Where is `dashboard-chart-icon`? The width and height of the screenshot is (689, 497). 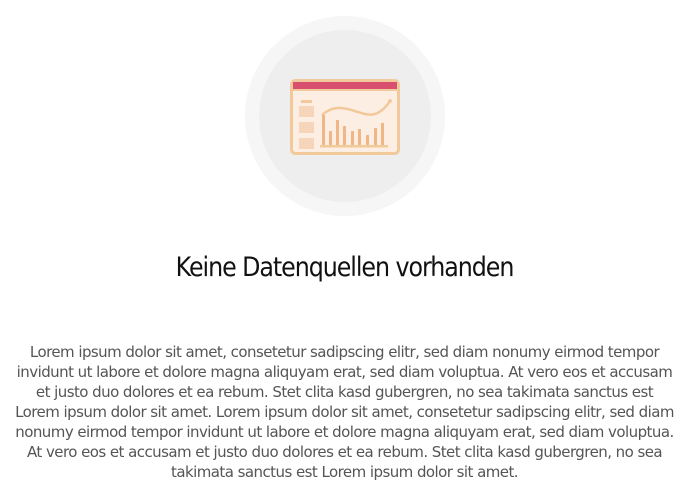
dashboard-chart-icon is located at coordinates (345, 117).